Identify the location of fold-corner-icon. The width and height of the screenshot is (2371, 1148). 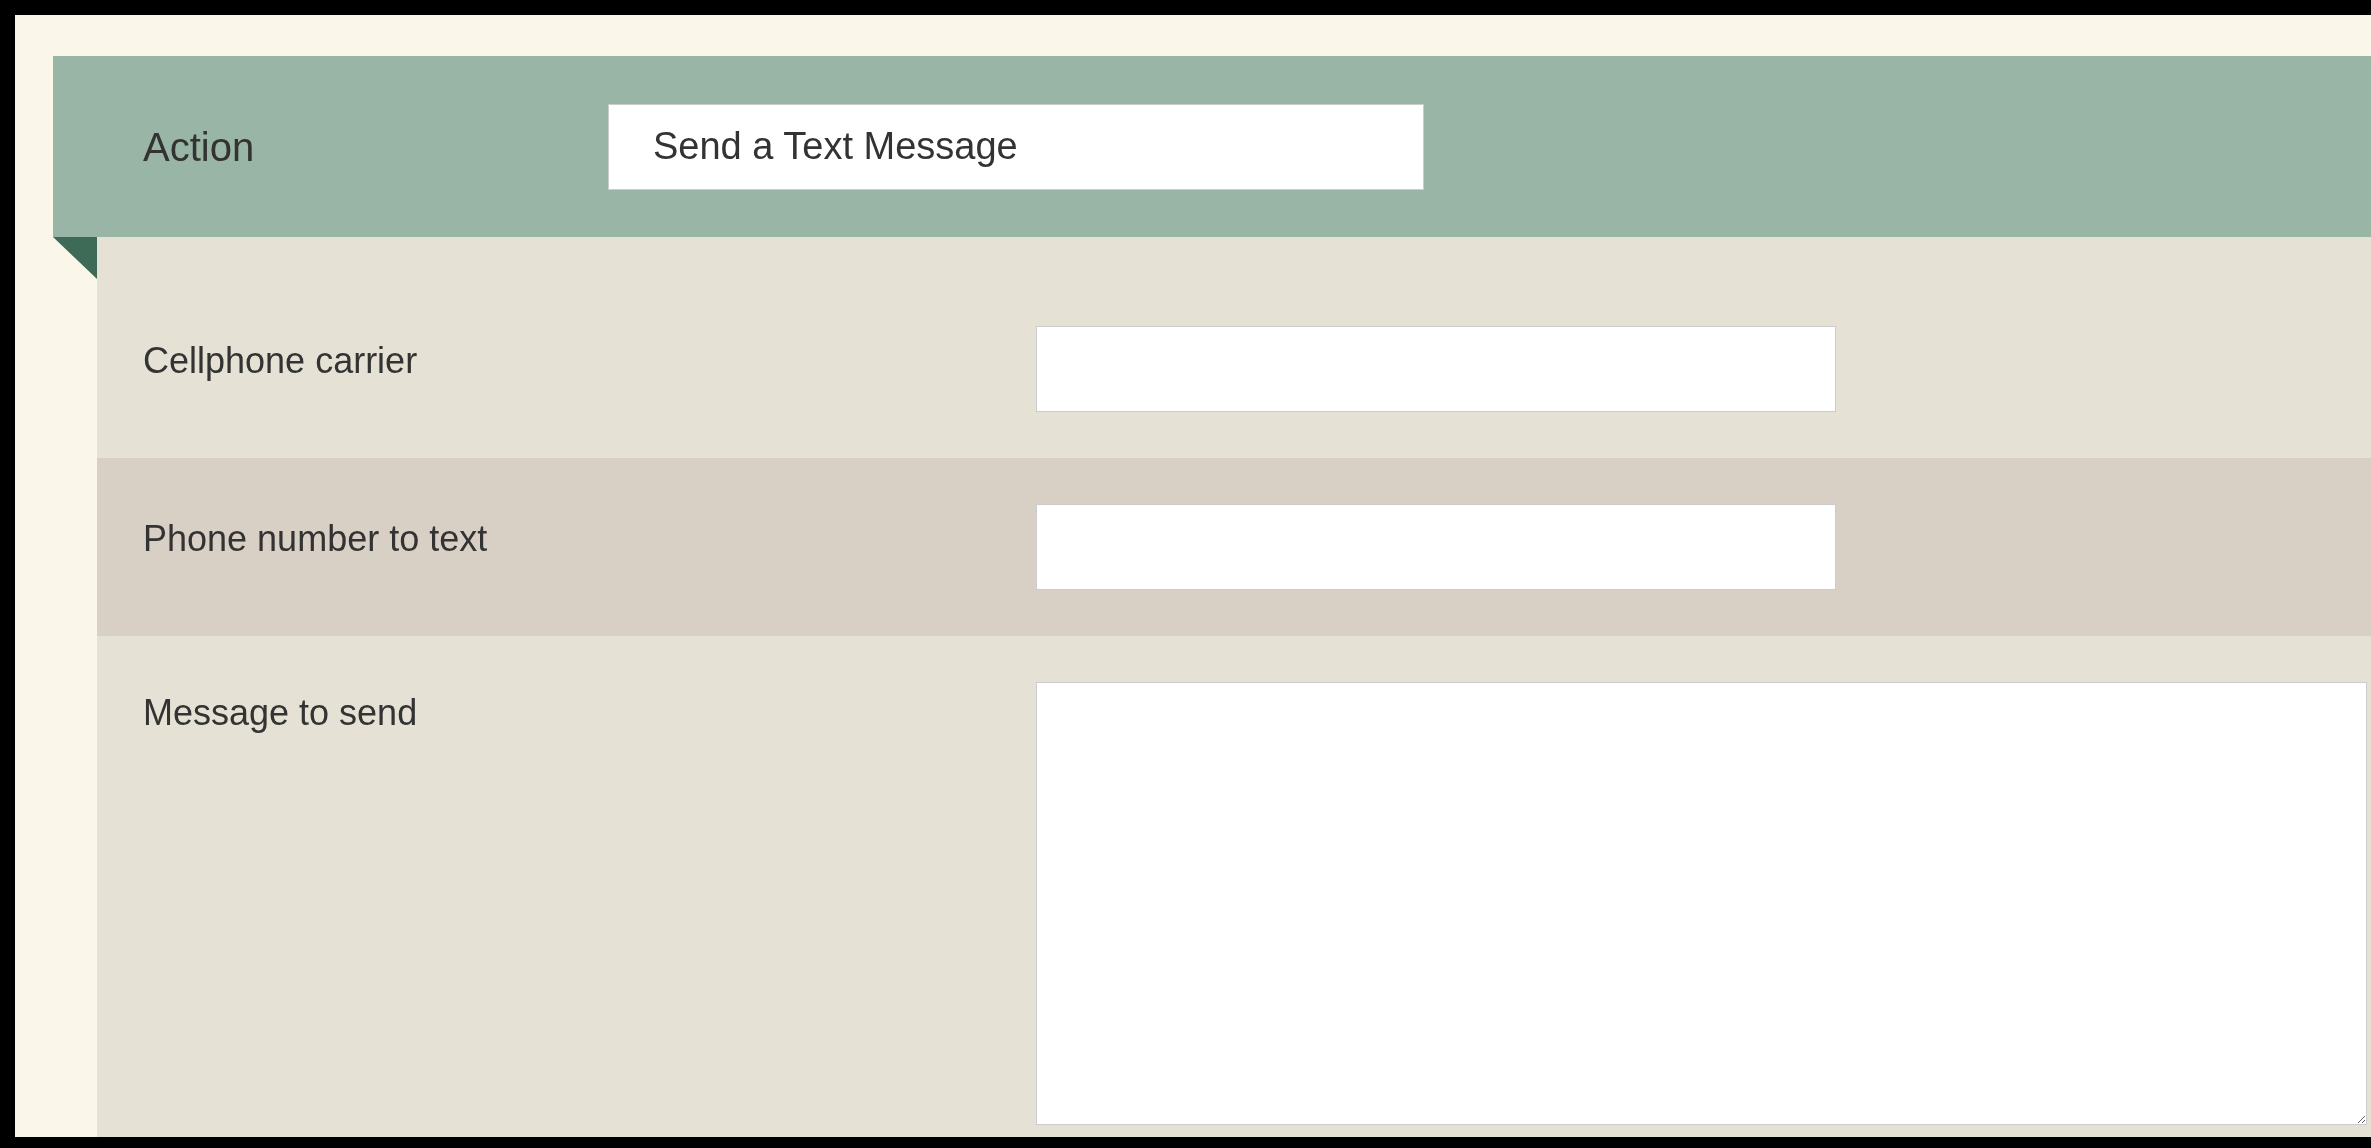
(75, 258).